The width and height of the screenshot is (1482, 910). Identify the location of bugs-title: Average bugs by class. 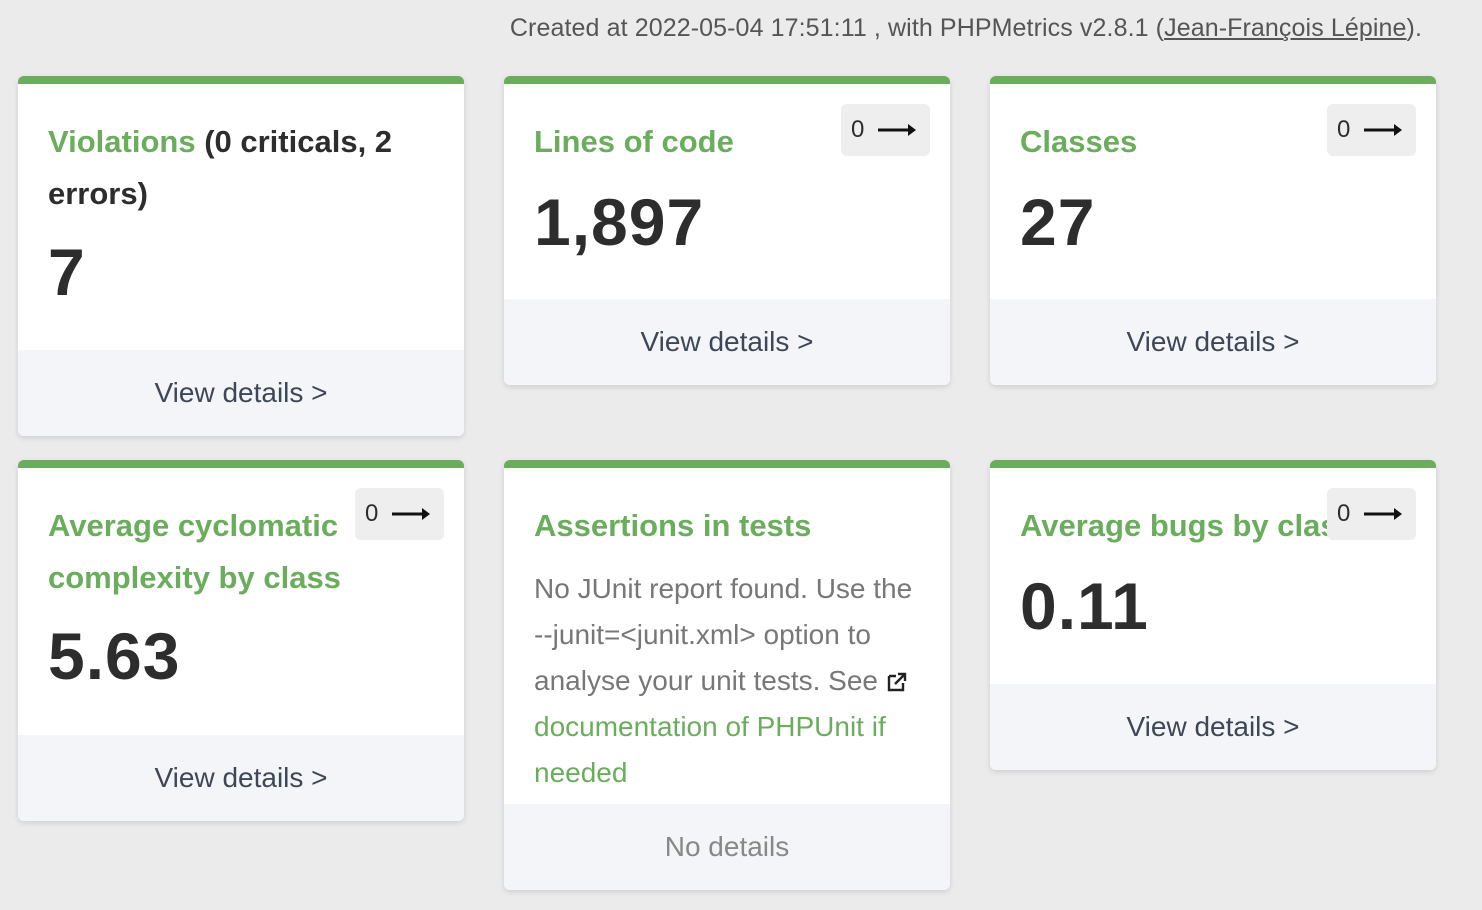
(1174, 525).